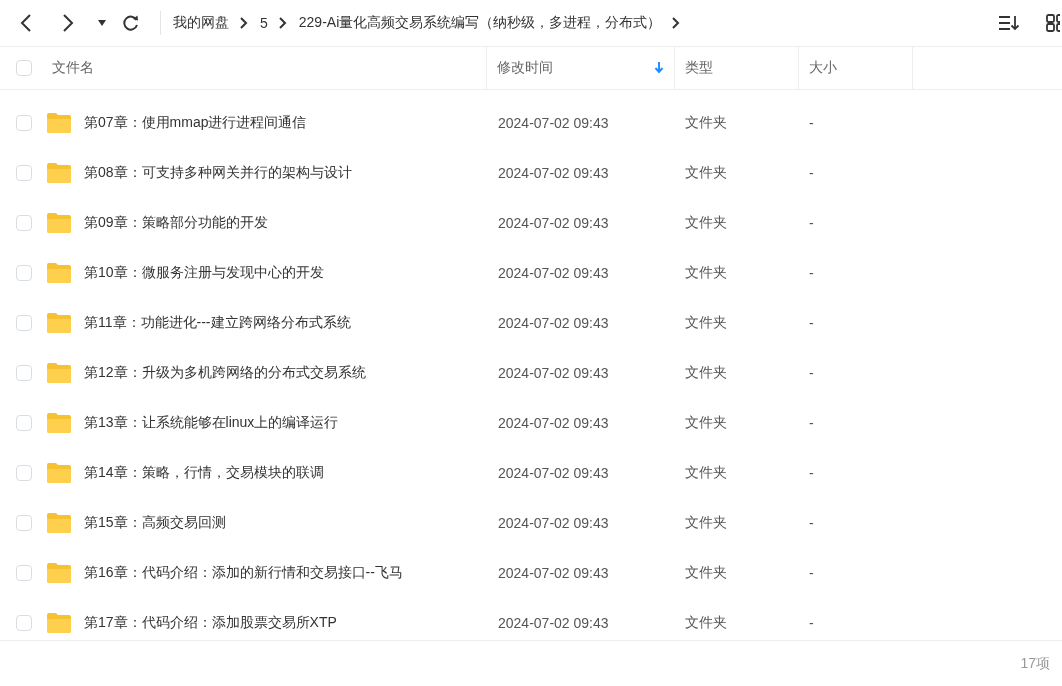 Image resolution: width=1062 pixels, height=686 pixels. I want to click on file-name: 第14章：策略，行情，交易模块的联调, so click(291, 473).